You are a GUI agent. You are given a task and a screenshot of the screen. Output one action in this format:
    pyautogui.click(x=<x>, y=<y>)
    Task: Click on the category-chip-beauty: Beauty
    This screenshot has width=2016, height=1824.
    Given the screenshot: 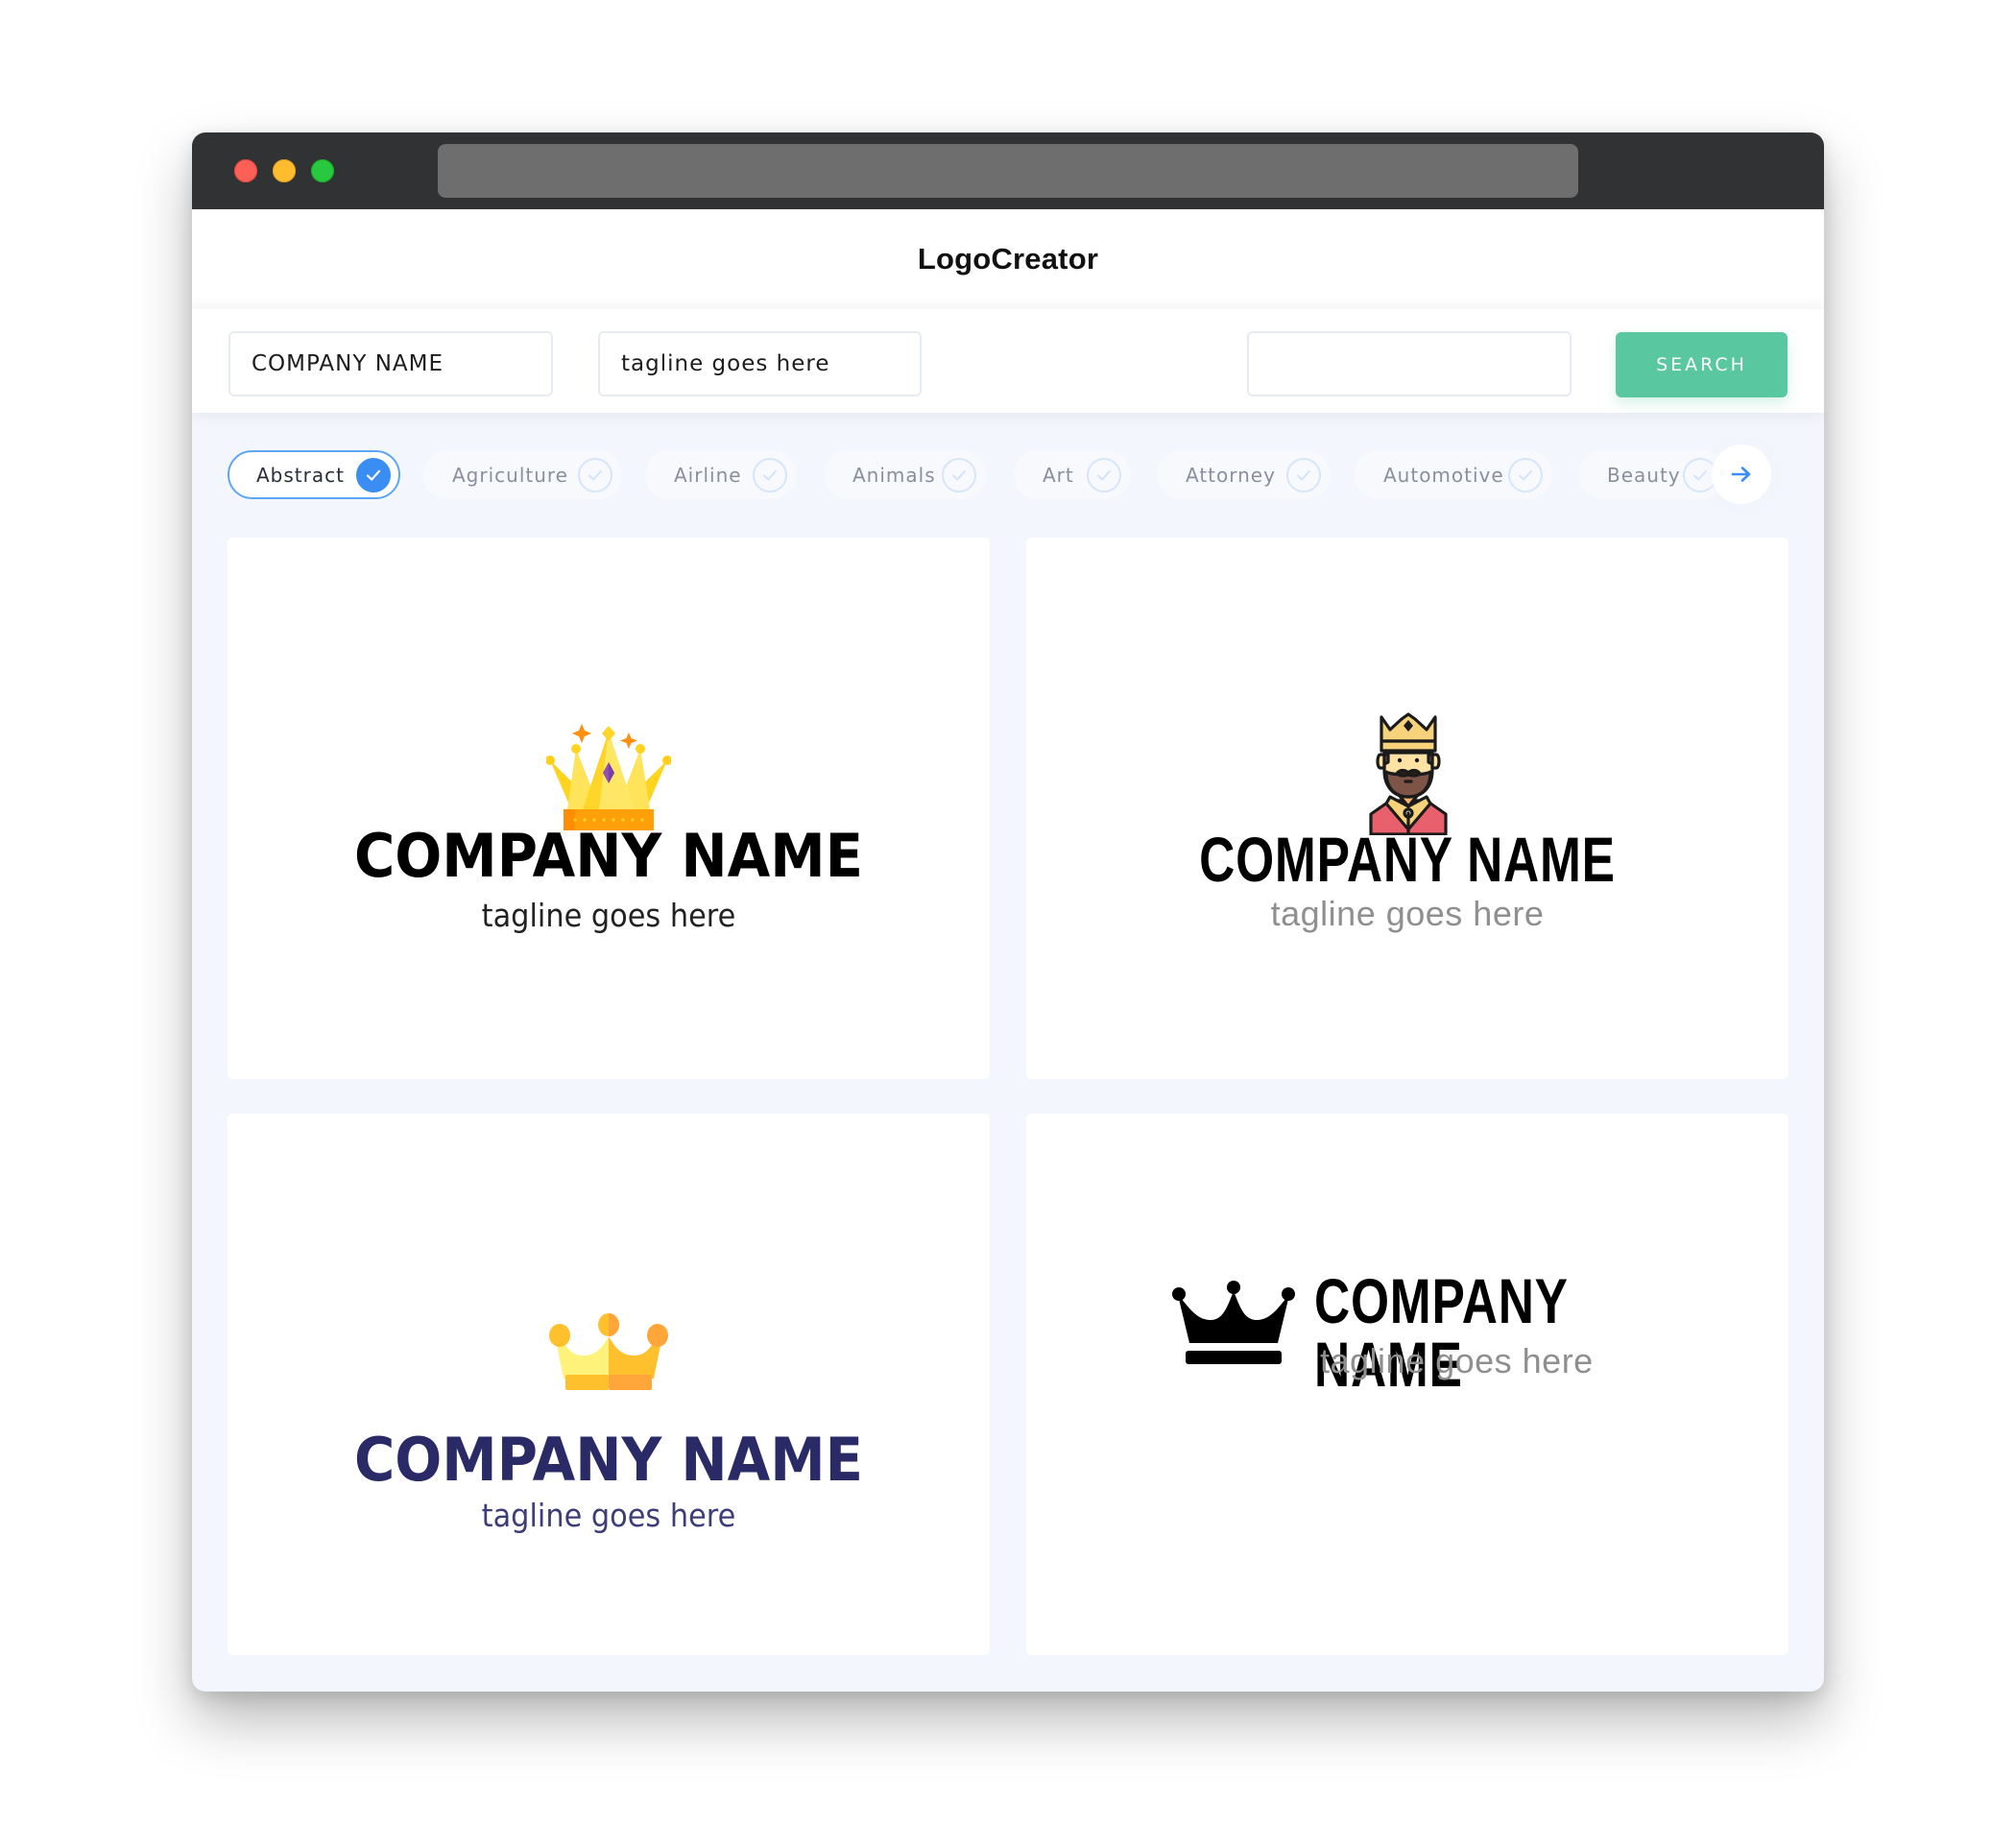 What is the action you would take?
    pyautogui.click(x=1652, y=474)
    